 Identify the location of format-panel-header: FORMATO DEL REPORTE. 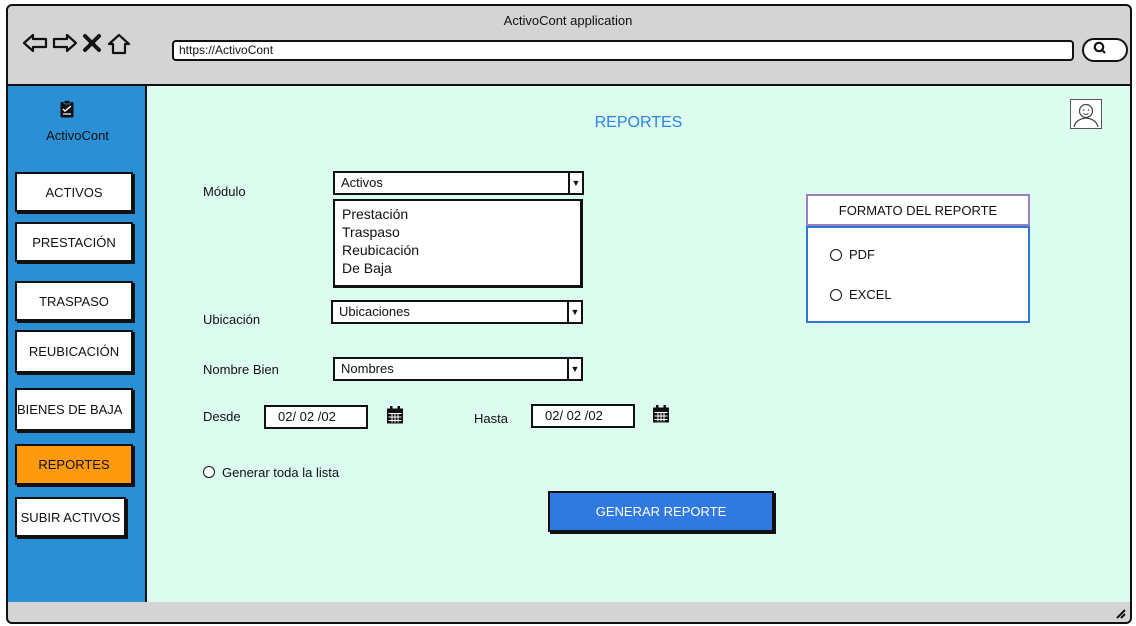
(918, 210).